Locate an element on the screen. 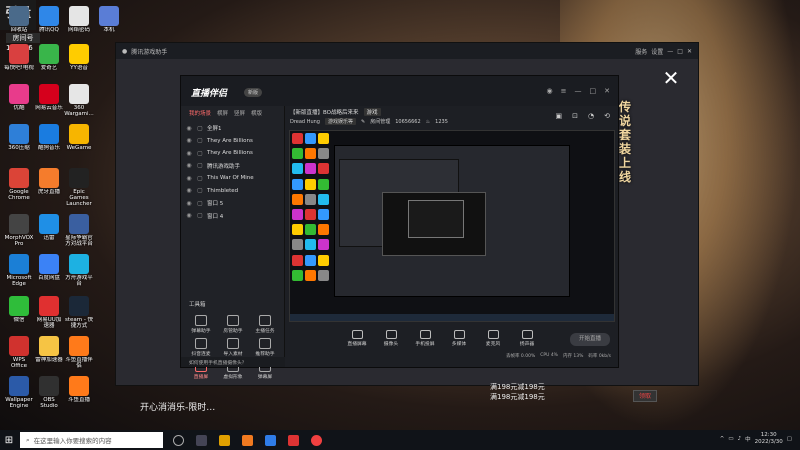 The width and height of the screenshot is (800, 450). desktop-icon-baidu-net: 百度网盘 is located at coordinates (49, 267).